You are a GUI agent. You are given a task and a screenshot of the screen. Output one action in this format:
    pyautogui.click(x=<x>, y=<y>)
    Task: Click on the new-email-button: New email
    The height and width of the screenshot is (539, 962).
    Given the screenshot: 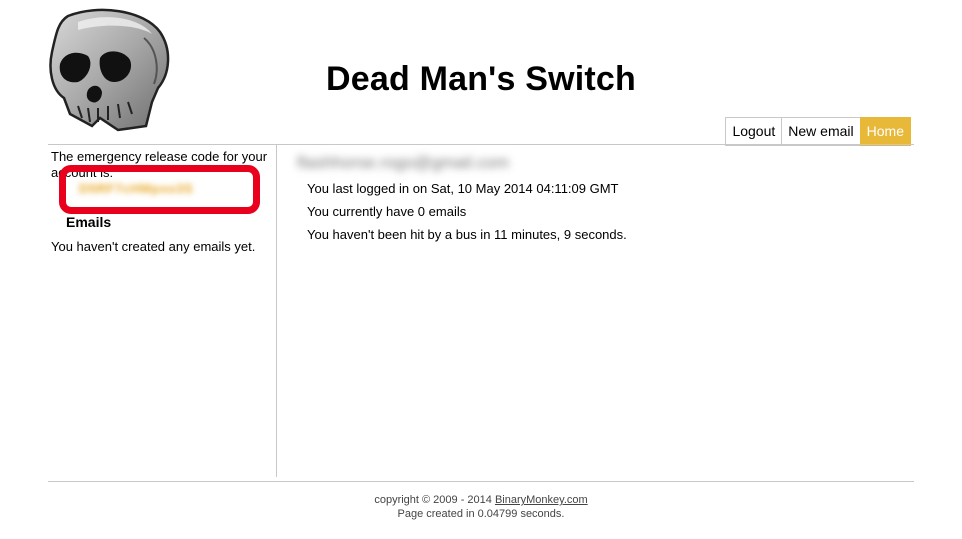 What is the action you would take?
    pyautogui.click(x=820, y=131)
    